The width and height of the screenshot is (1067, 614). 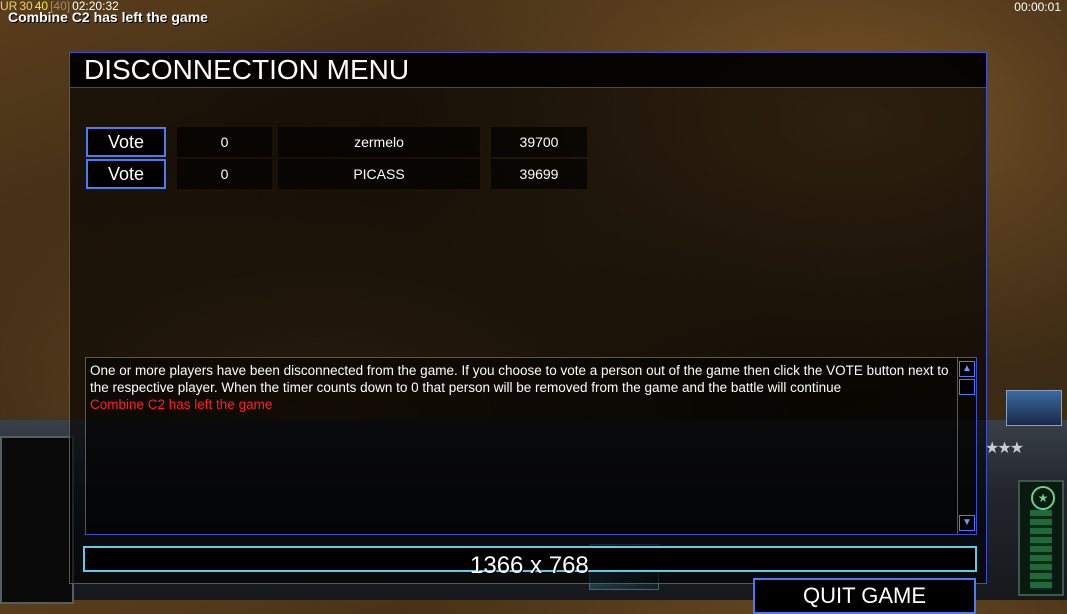 What do you see at coordinates (529, 565) in the screenshot?
I see `resolution-label: 1366 x 768` at bounding box center [529, 565].